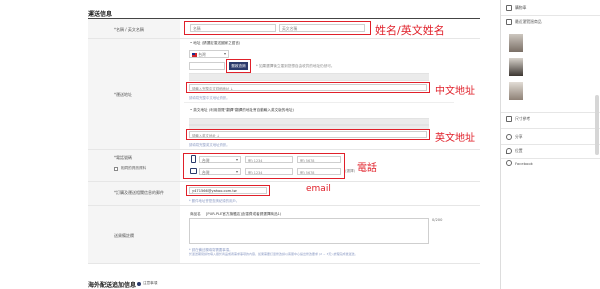 The width and height of the screenshot is (600, 289). Describe the element at coordinates (318, 189) in the screenshot. I see `annotation-email: email` at that location.